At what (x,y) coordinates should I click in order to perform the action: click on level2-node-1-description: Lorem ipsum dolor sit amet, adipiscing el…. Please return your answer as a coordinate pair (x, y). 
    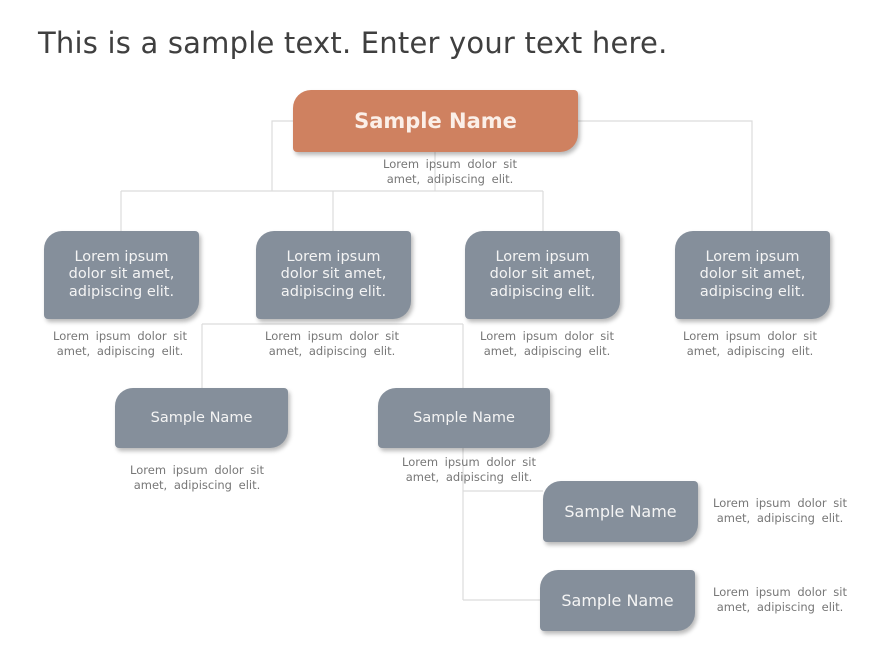
    Looking at the image, I should click on (197, 477).